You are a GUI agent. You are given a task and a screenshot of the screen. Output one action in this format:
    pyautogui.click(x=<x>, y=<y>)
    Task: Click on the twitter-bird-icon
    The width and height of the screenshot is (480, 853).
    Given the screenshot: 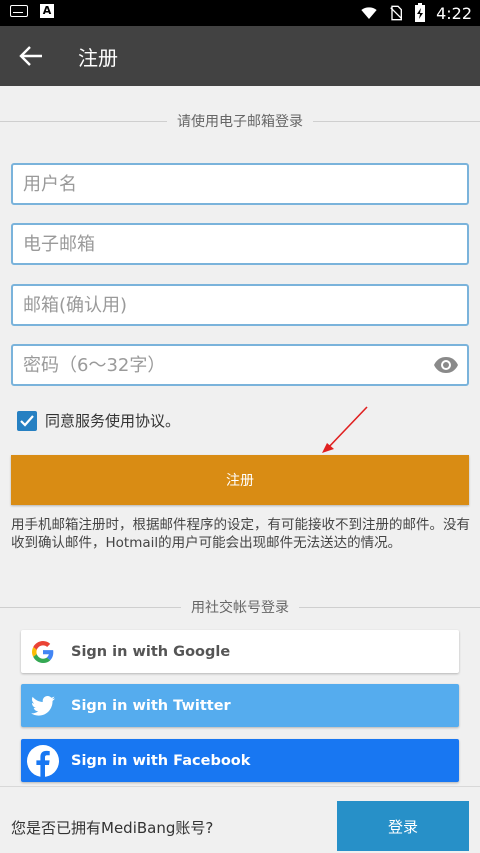 What is the action you would take?
    pyautogui.click(x=43, y=705)
    